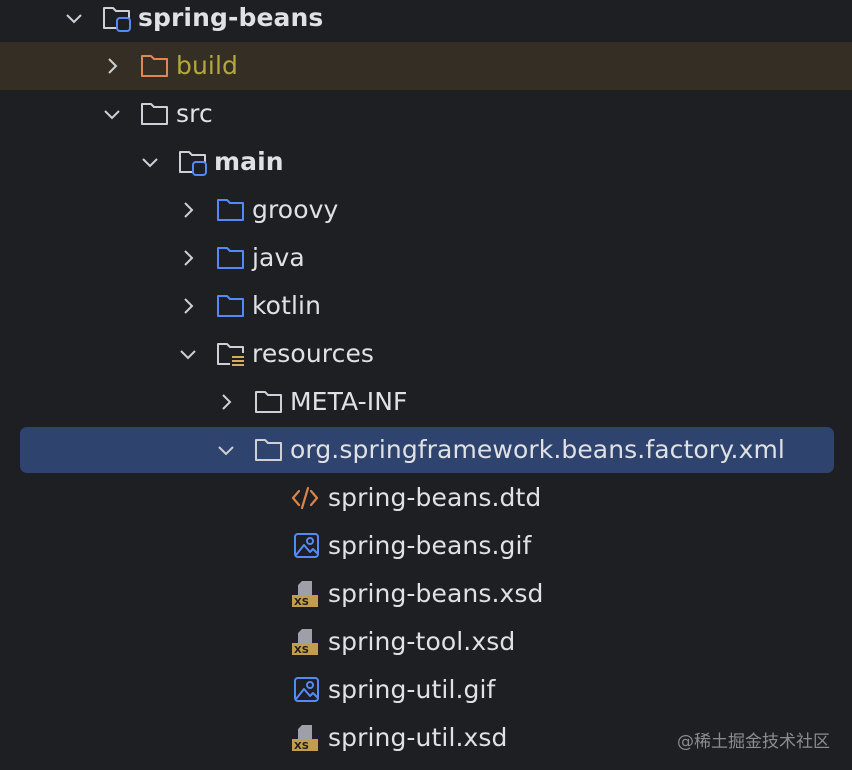  Describe the element at coordinates (537, 449) in the screenshot. I see `tree-item-label: org.springframework.beans.factory.xml` at that location.